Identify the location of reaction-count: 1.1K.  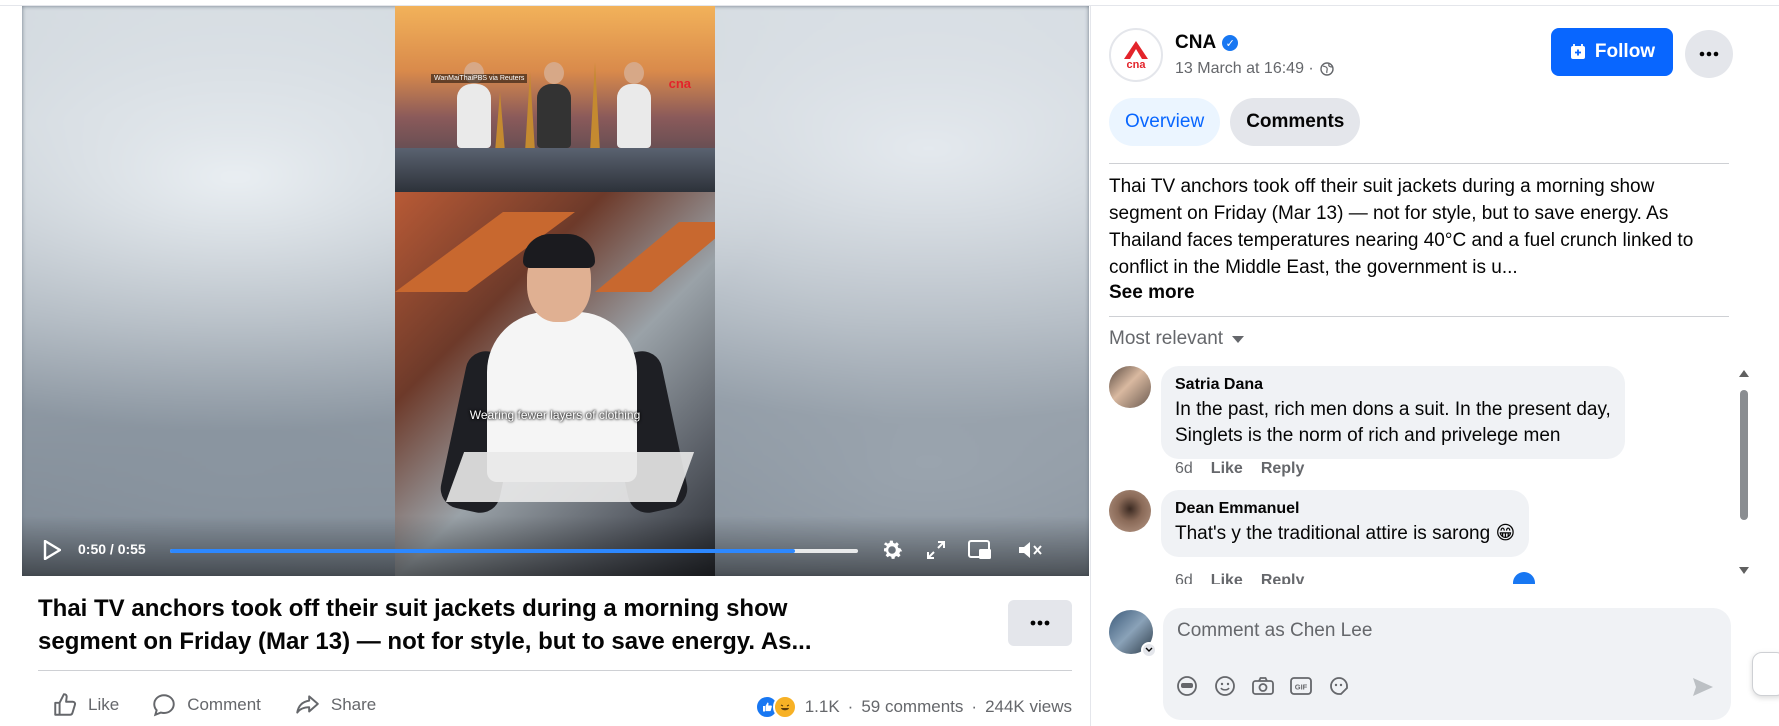
(822, 707).